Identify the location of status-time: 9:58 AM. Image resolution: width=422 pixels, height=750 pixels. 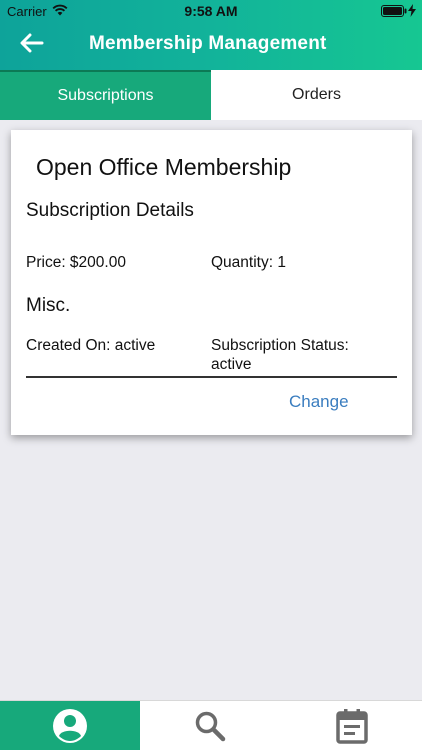
(211, 11).